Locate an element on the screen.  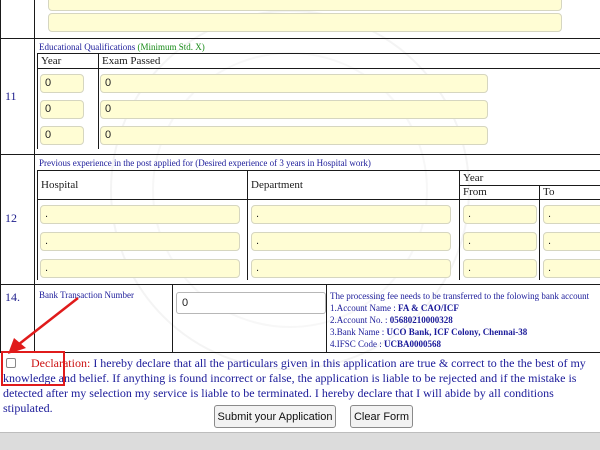
ifsc-line: 4.IFSC Code : UCBA0000568 is located at coordinates (386, 344).